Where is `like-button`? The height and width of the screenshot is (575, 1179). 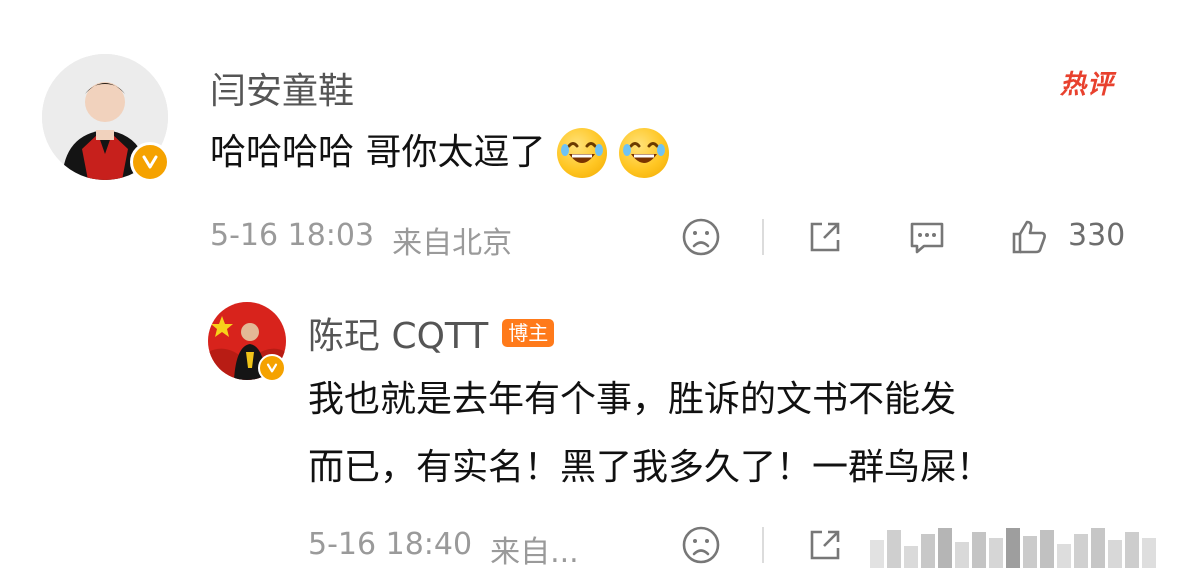
like-button is located at coordinates (1029, 237).